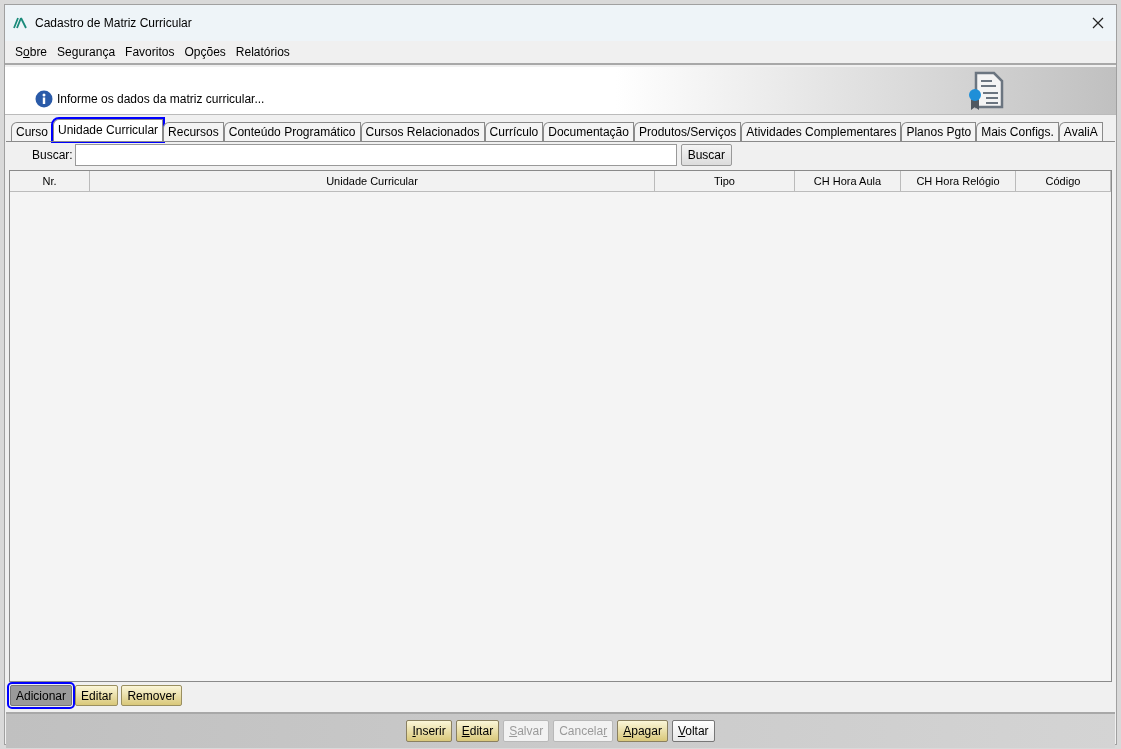  Describe the element at coordinates (588, 131) in the screenshot. I see `tab: Documentação` at that location.